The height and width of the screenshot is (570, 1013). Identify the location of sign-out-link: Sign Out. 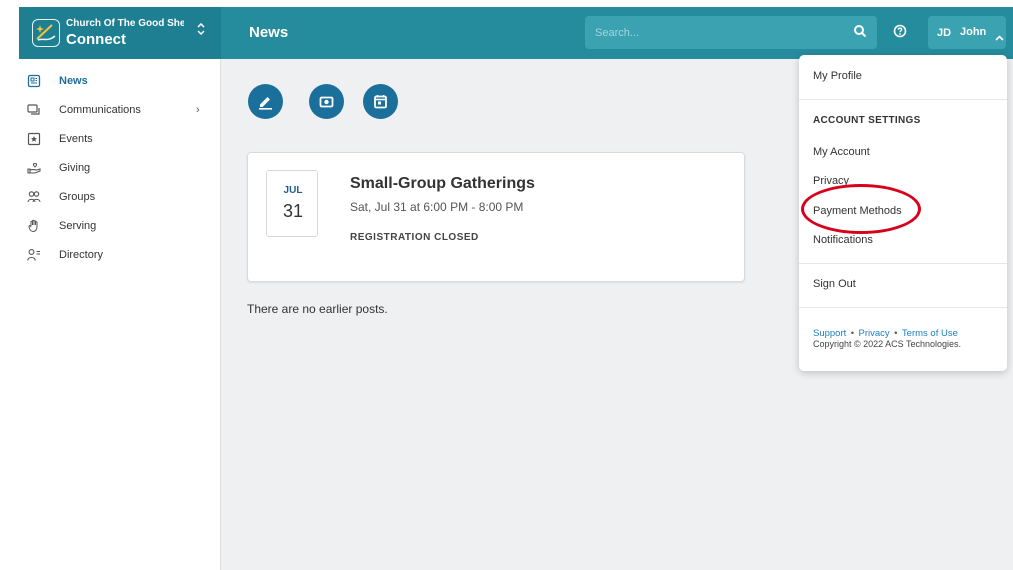
(834, 284).